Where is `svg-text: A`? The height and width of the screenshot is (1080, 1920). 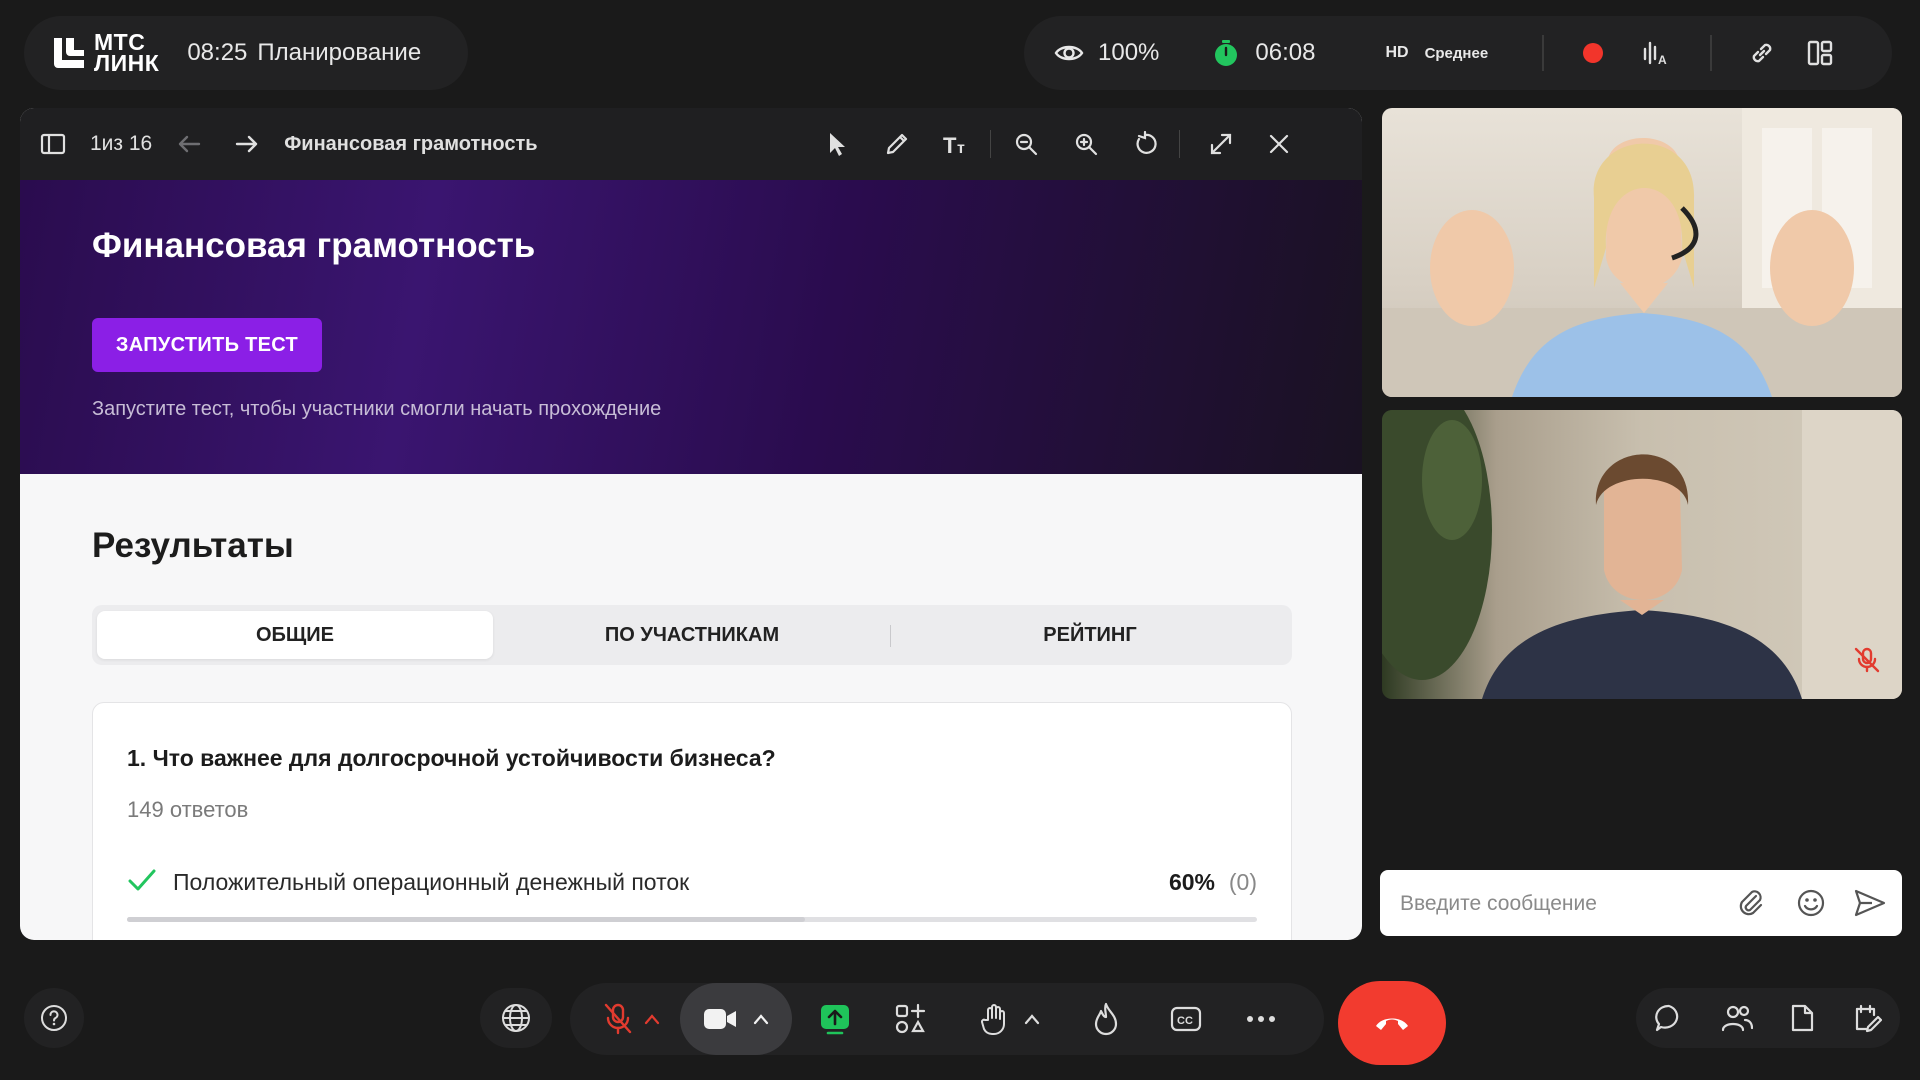 svg-text: A is located at coordinates (1662, 59).